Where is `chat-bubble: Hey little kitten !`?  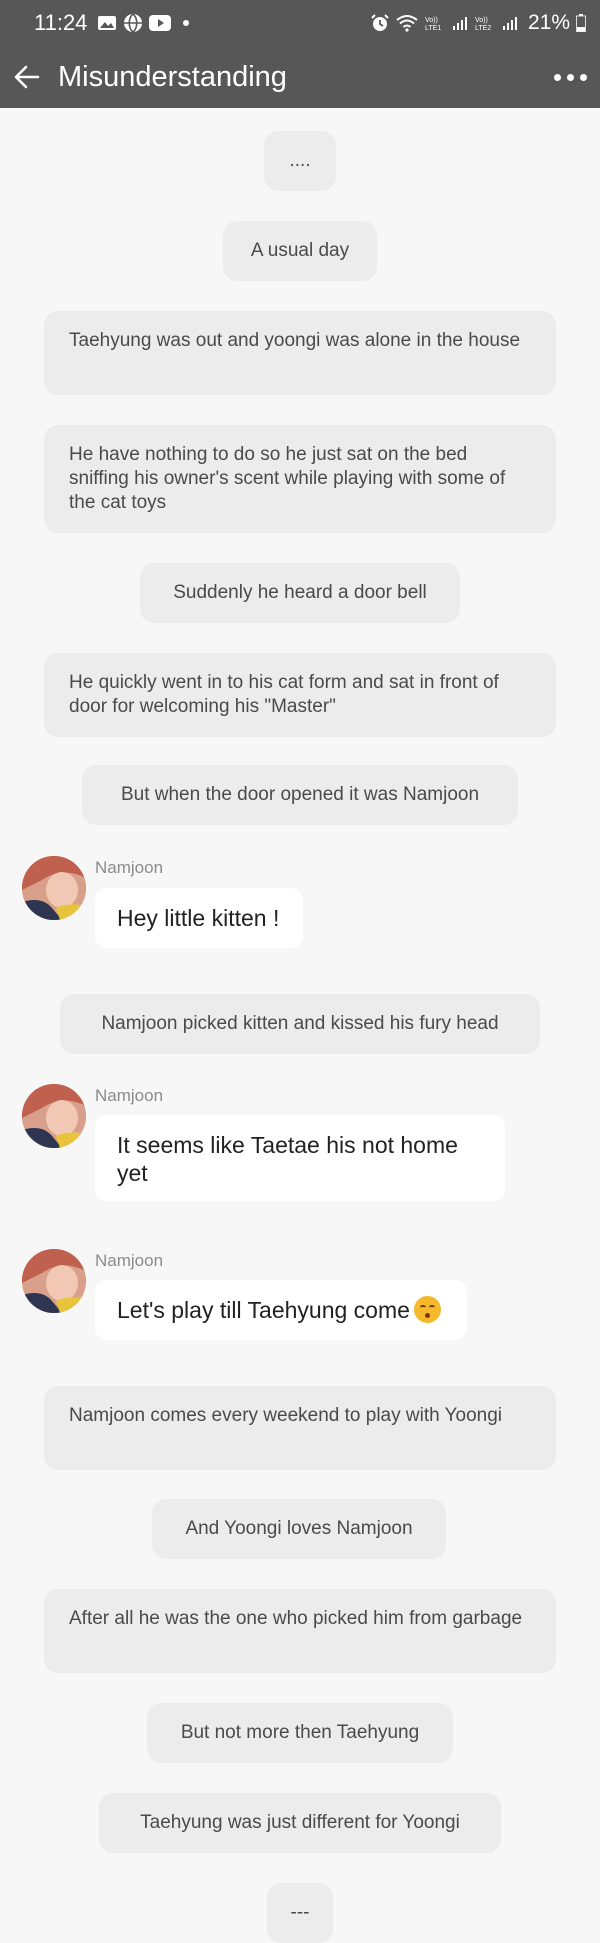
chat-bubble: Hey little kitten ! is located at coordinates (199, 918).